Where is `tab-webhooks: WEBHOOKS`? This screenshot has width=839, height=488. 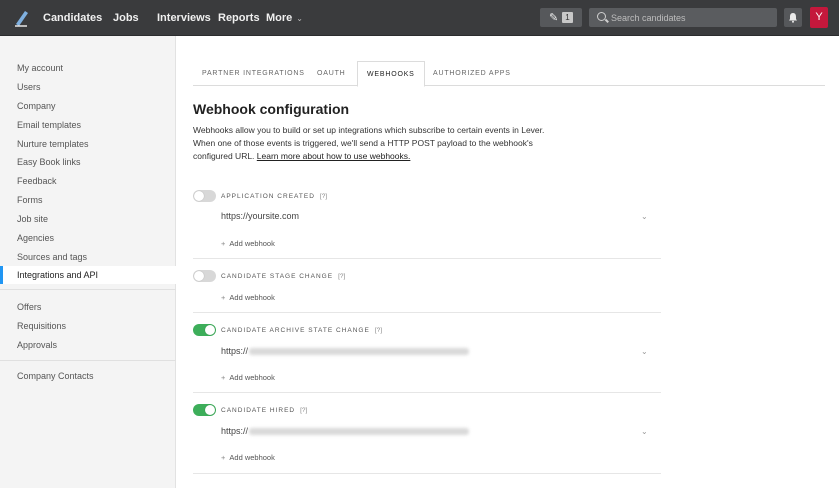
tab-webhooks: WEBHOOKS is located at coordinates (391, 74).